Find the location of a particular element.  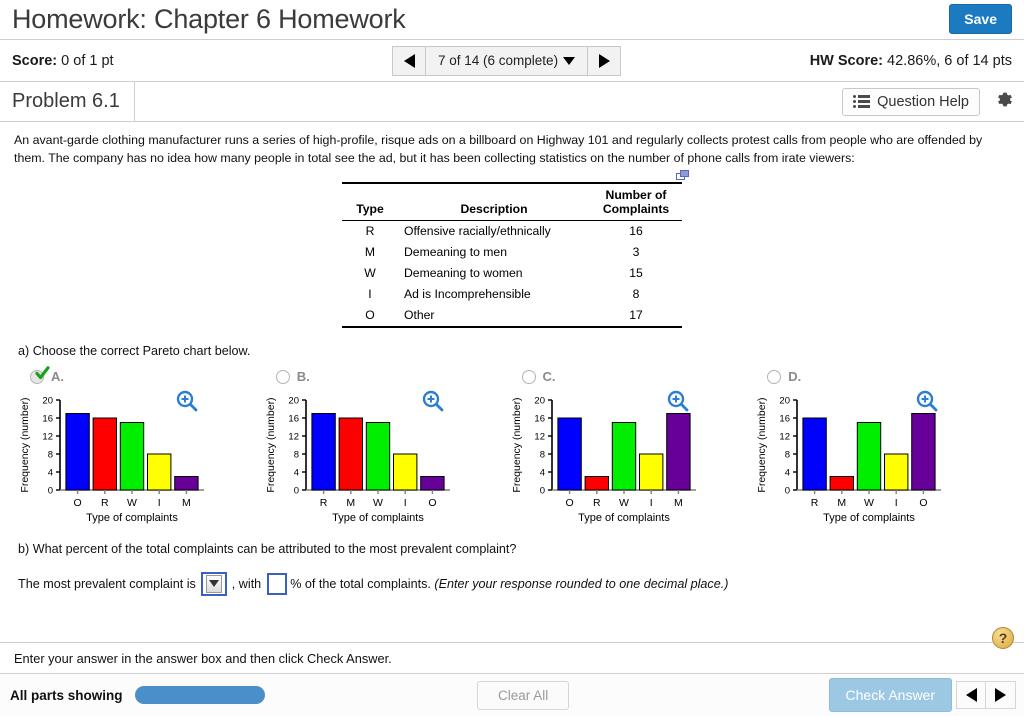

footer-next-button is located at coordinates (1001, 695).